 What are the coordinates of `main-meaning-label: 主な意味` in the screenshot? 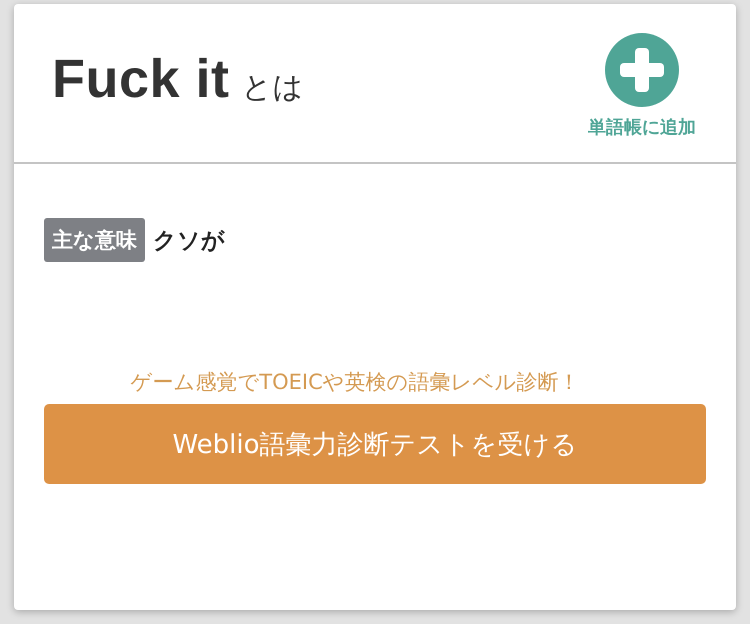 It's located at (94, 240).